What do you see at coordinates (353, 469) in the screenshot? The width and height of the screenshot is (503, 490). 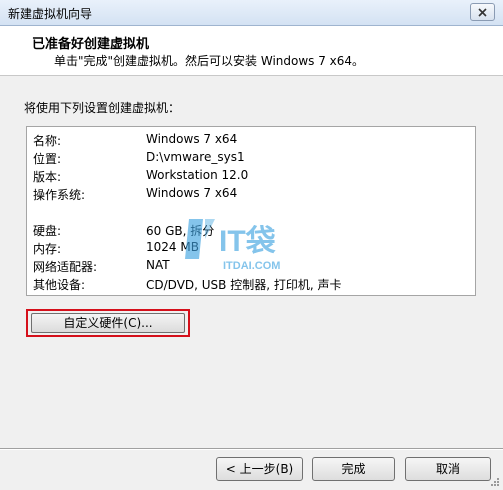 I see `finish-button: 完成` at bounding box center [353, 469].